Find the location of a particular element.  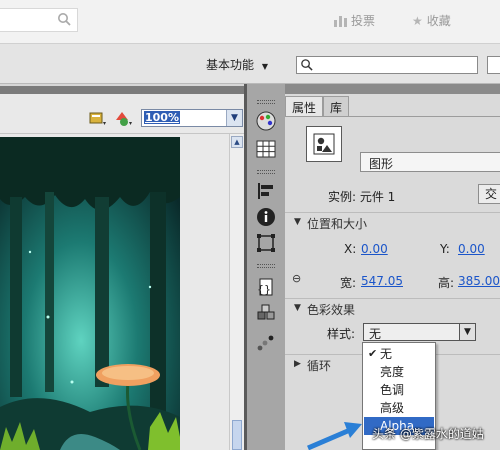

panel-tabs: 属性 库 is located at coordinates (317, 106).